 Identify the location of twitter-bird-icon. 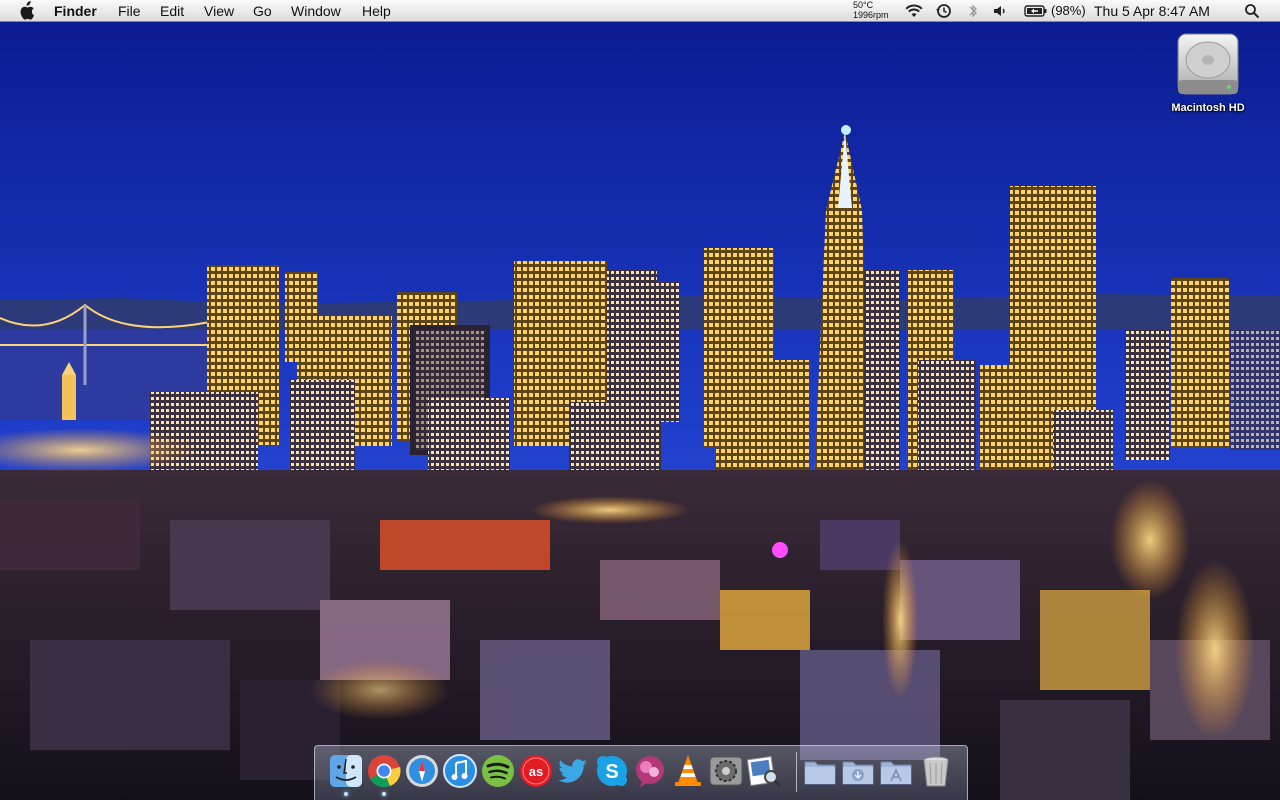
(572, 771).